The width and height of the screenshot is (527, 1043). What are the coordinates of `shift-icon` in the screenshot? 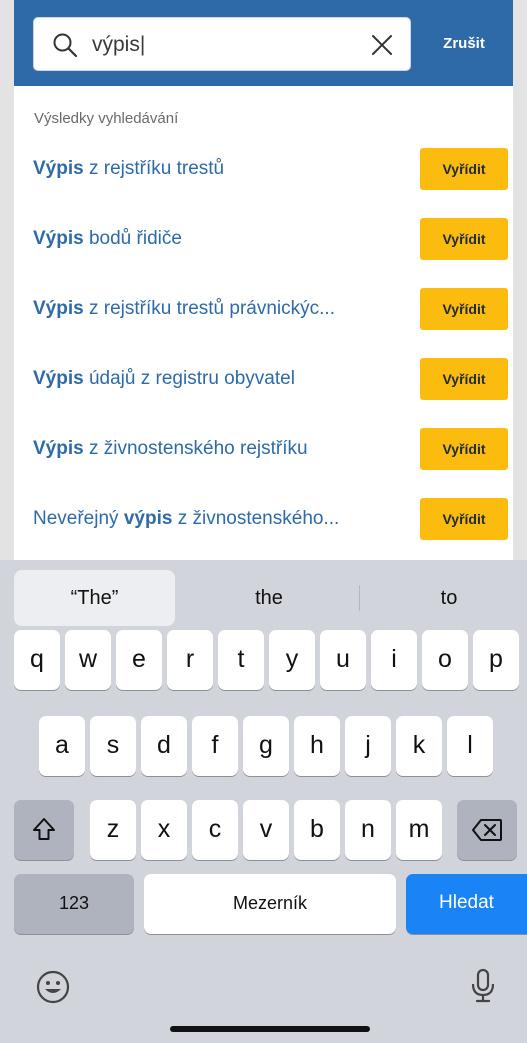 It's located at (44, 829).